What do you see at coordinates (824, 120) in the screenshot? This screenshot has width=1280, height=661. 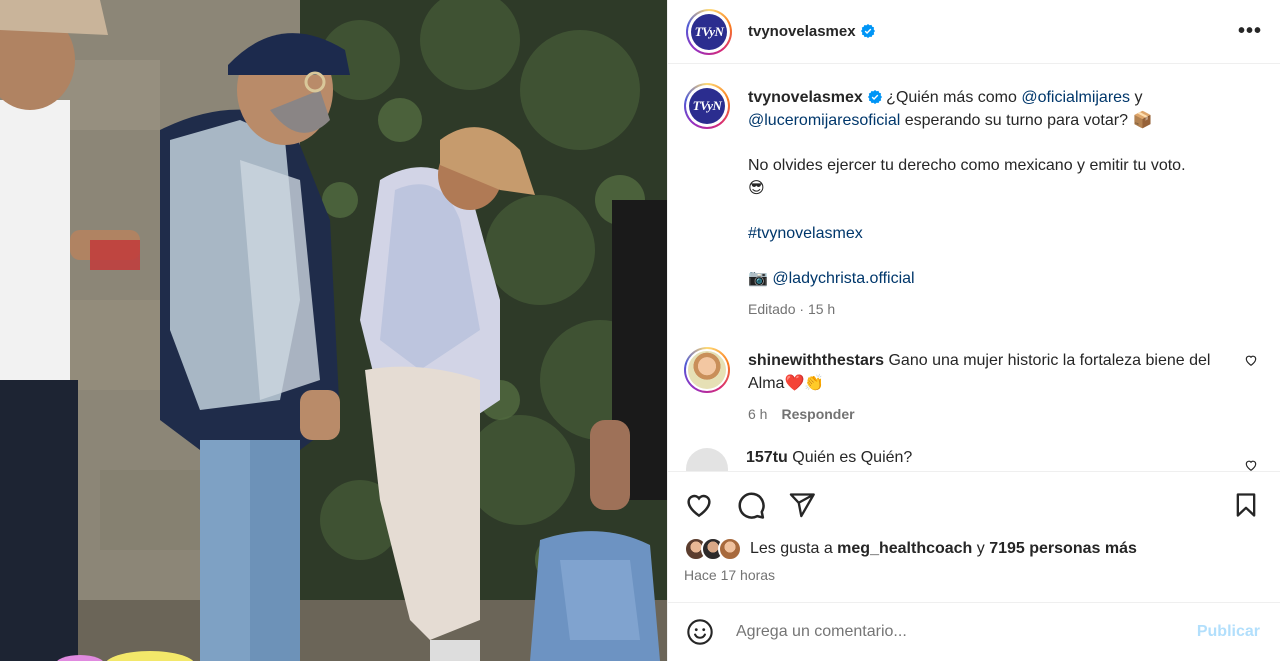 I see `mention-luceromijaresoficial: @luceromijaresoficial` at bounding box center [824, 120].